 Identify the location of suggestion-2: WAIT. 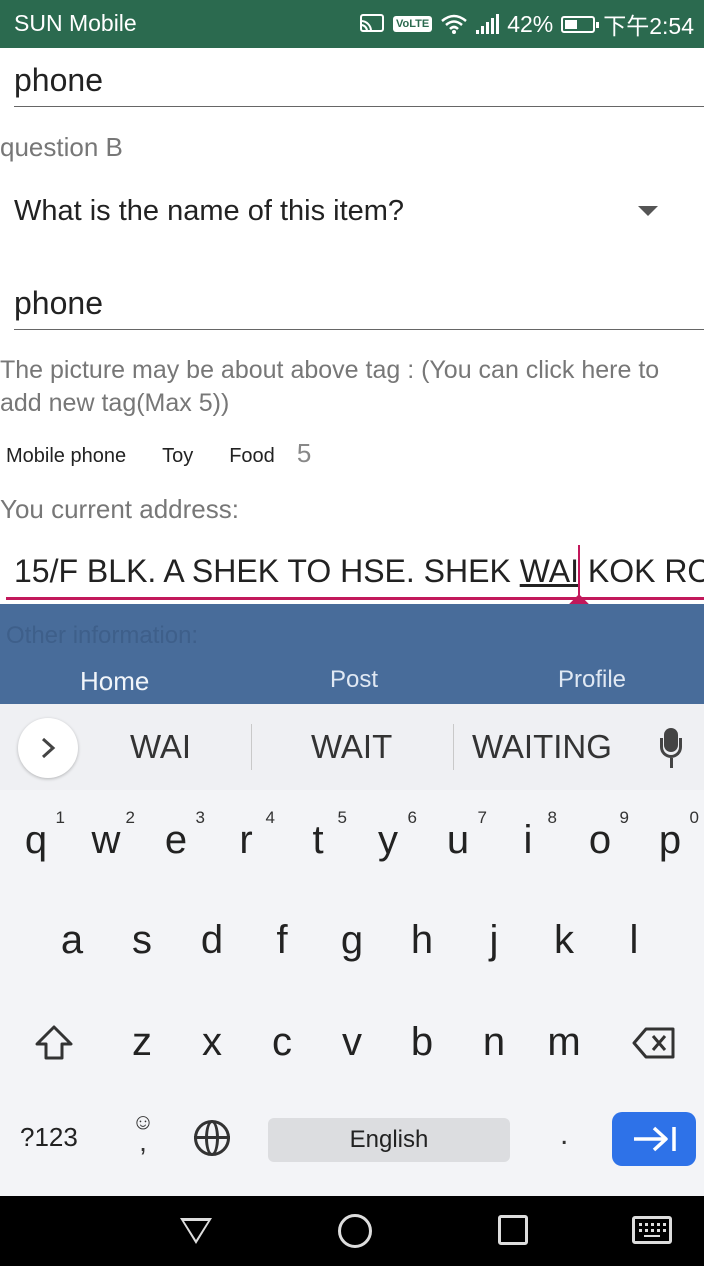
(351, 747).